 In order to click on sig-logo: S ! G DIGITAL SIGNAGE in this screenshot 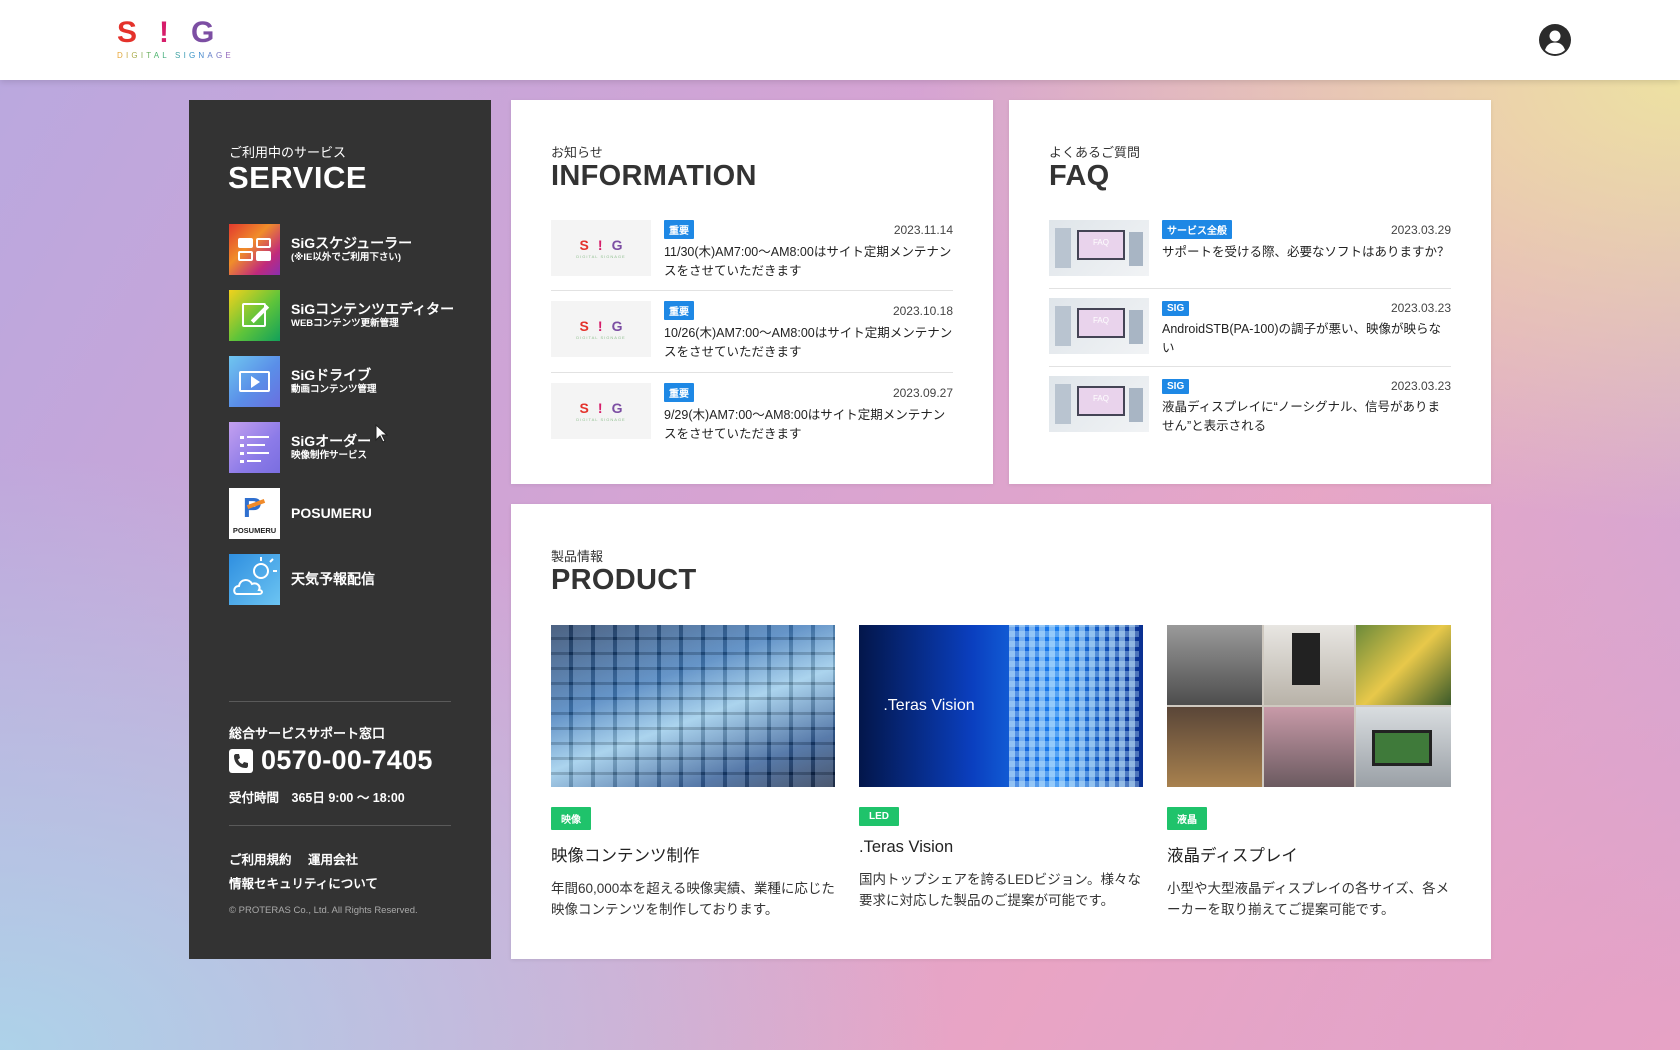, I will do `click(177, 40)`.